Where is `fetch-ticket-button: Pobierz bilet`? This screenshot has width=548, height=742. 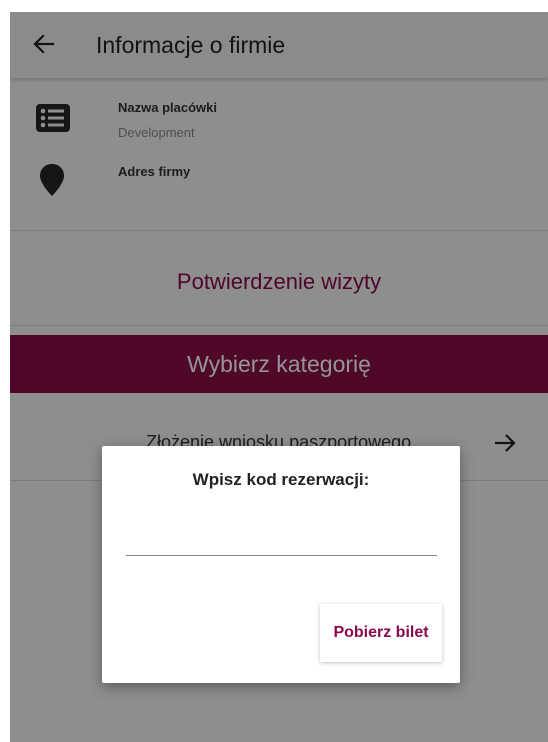 fetch-ticket-button: Pobierz bilet is located at coordinates (381, 633).